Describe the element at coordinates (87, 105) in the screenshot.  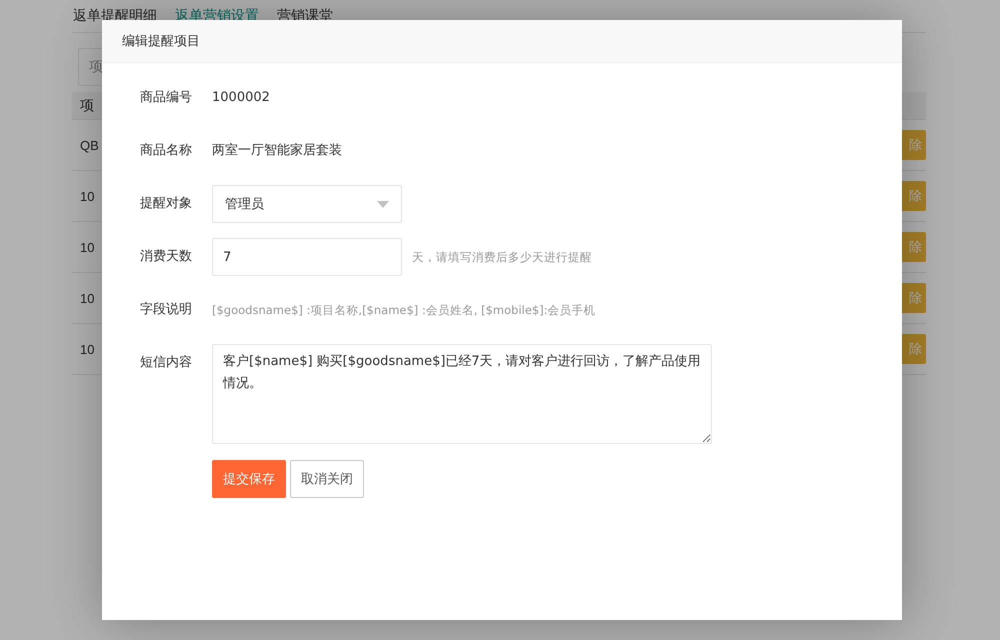
I see `column-header: 项` at that location.